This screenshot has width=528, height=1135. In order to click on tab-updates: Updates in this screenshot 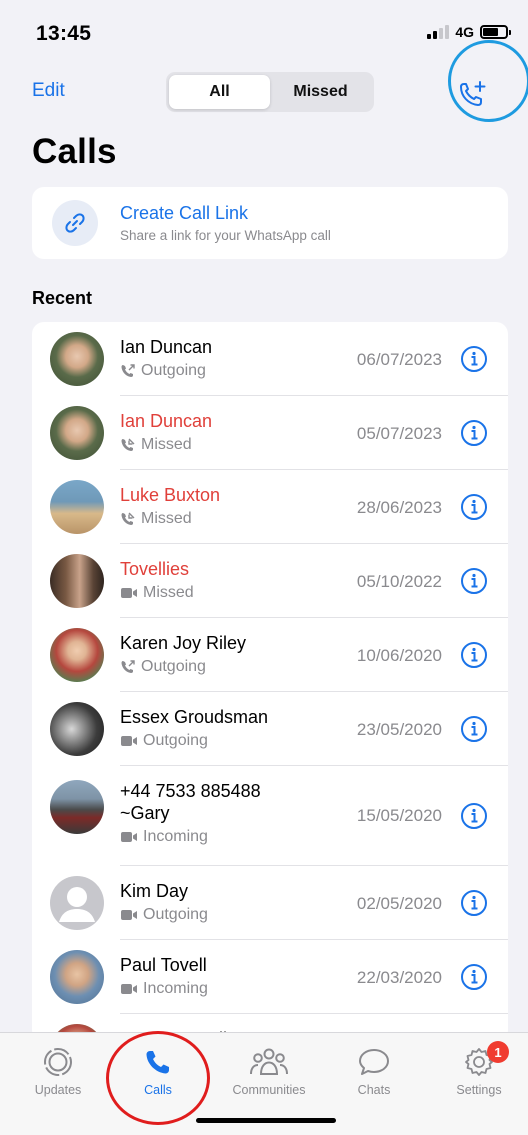, I will do `click(58, 1071)`.